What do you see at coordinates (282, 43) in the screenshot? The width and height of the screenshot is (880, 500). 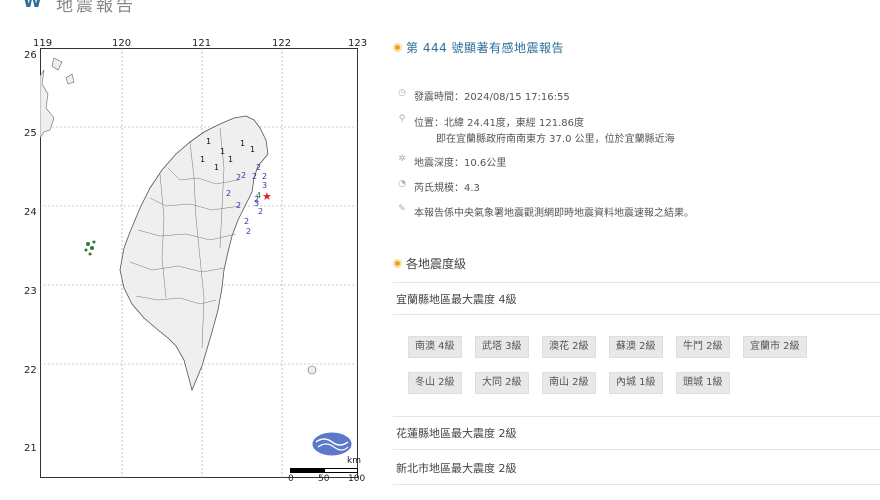 I see `lon-tick: 122` at bounding box center [282, 43].